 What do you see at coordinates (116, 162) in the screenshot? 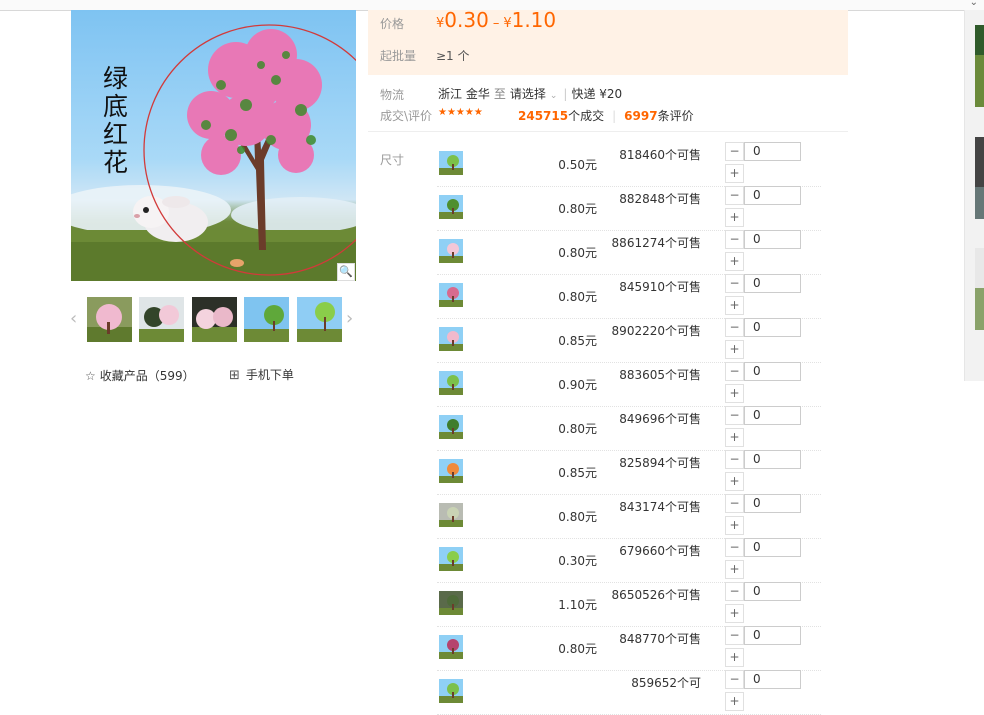
I see `caption-char: 花` at bounding box center [116, 162].